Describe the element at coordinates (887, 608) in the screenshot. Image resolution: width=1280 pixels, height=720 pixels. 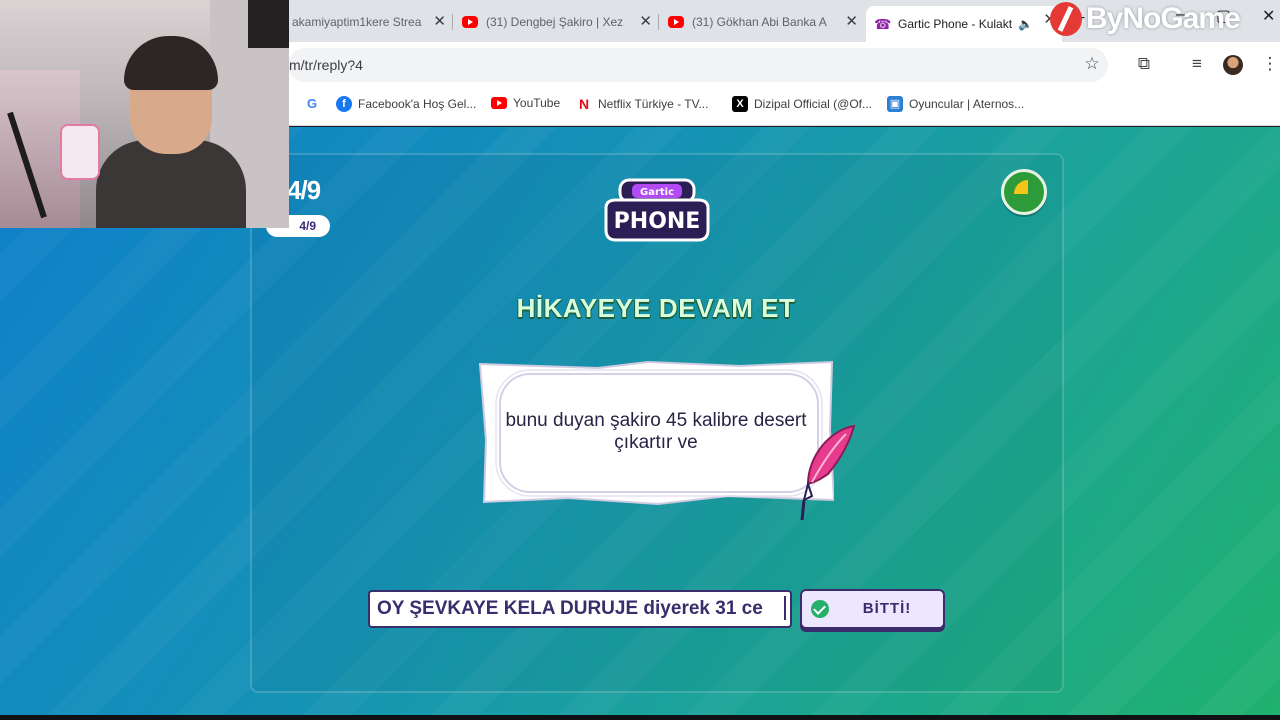
I see `done-button-label: BİTTİ!` at that location.